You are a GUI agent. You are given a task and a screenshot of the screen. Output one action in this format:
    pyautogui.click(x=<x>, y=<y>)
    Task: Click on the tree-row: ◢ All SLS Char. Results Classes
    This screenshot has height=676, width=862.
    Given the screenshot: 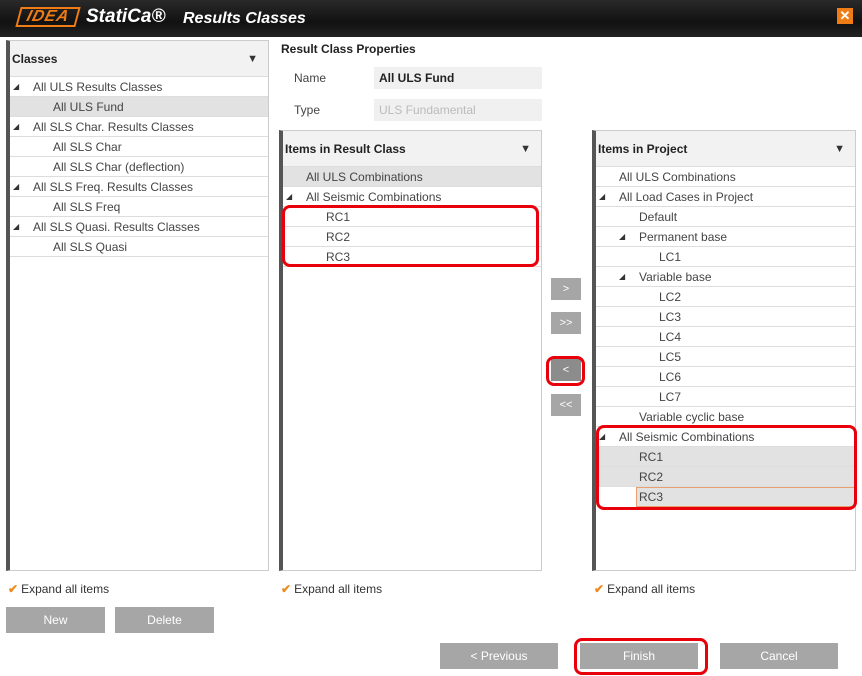 What is the action you would take?
    pyautogui.click(x=139, y=127)
    